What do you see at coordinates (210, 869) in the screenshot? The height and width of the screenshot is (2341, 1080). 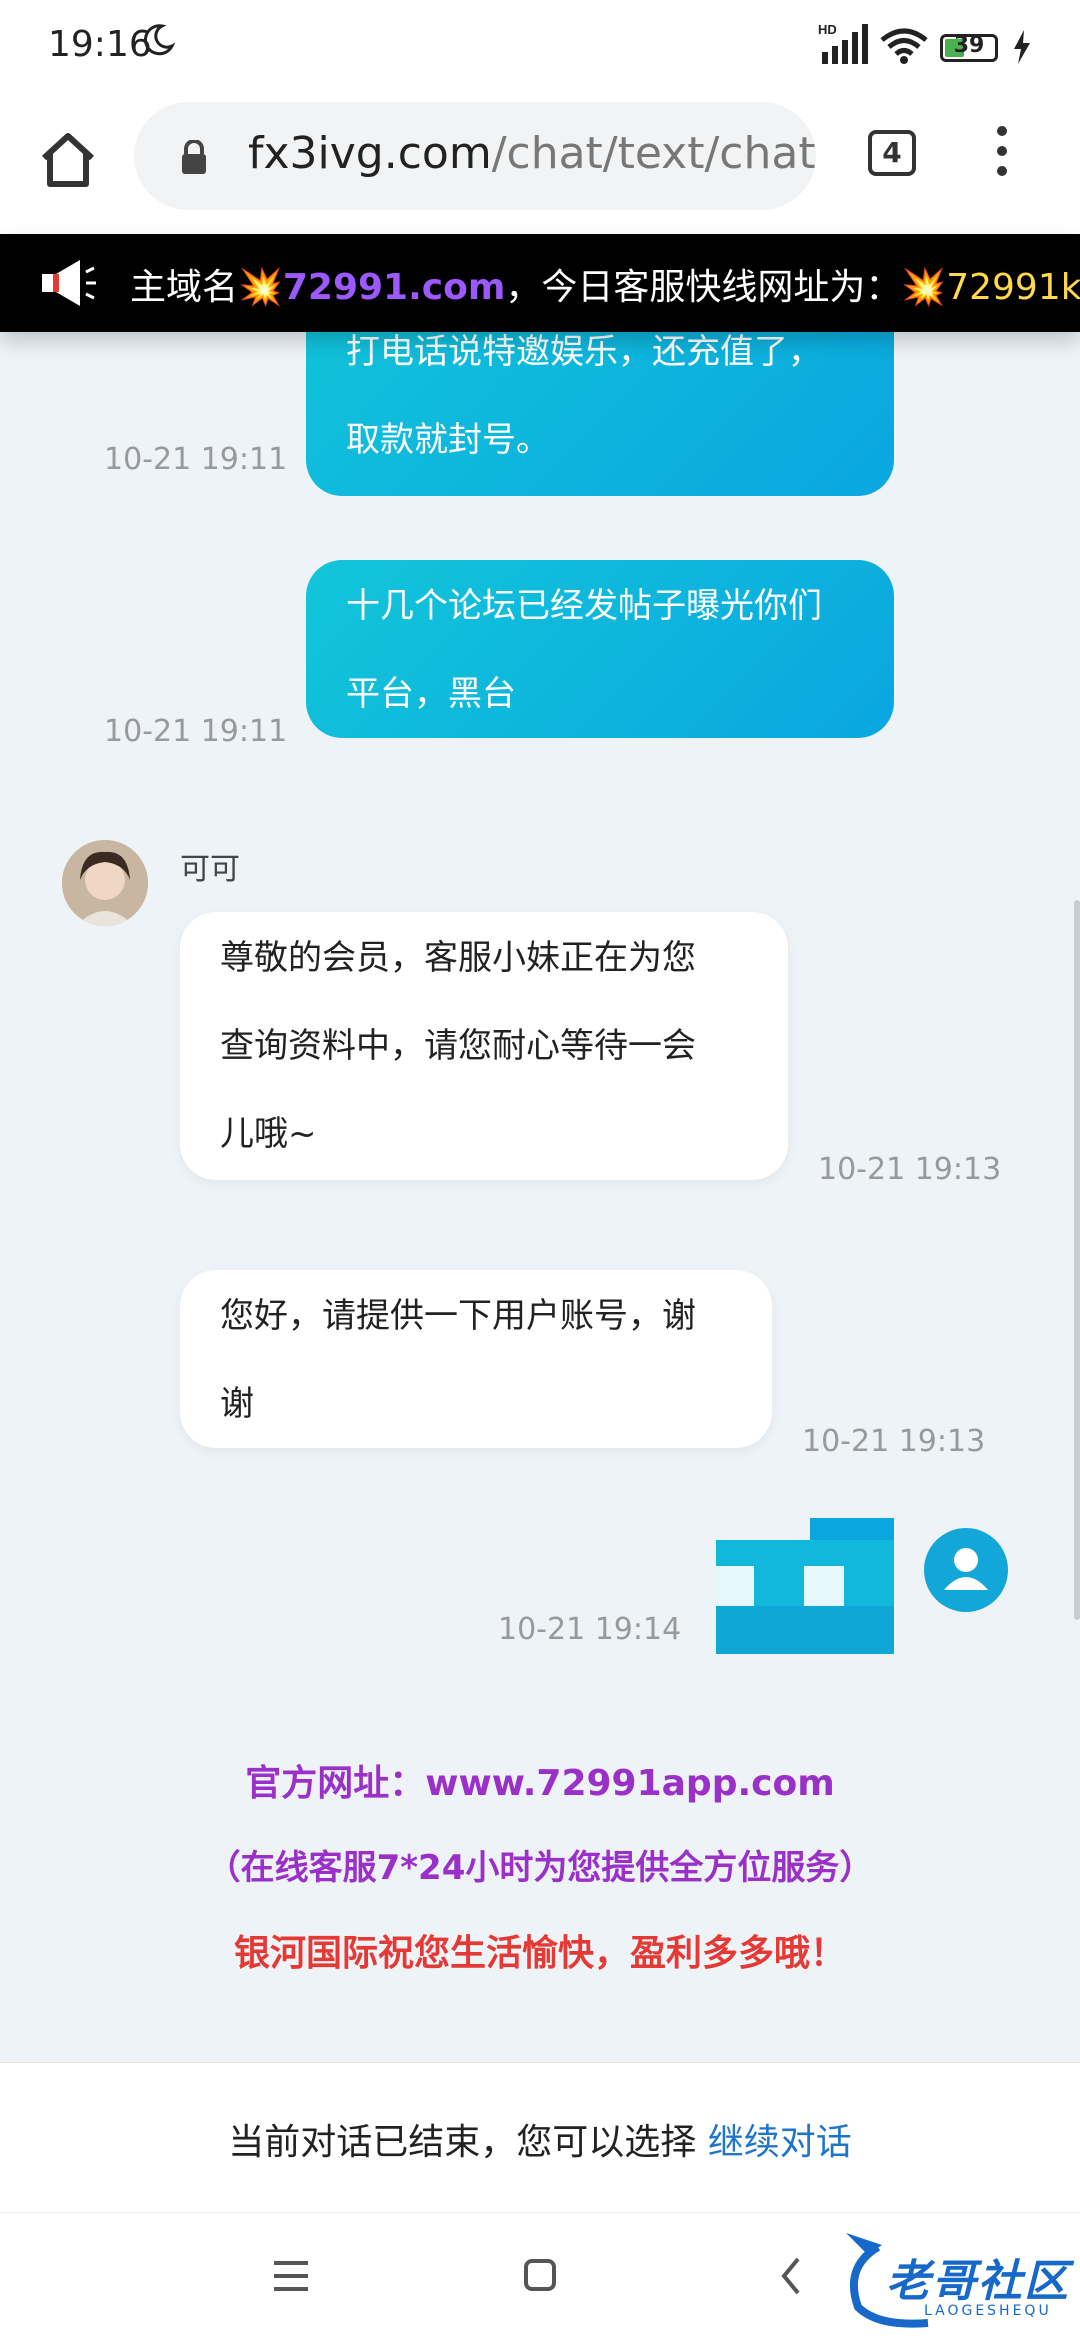 I see `agent-name: 可可` at bounding box center [210, 869].